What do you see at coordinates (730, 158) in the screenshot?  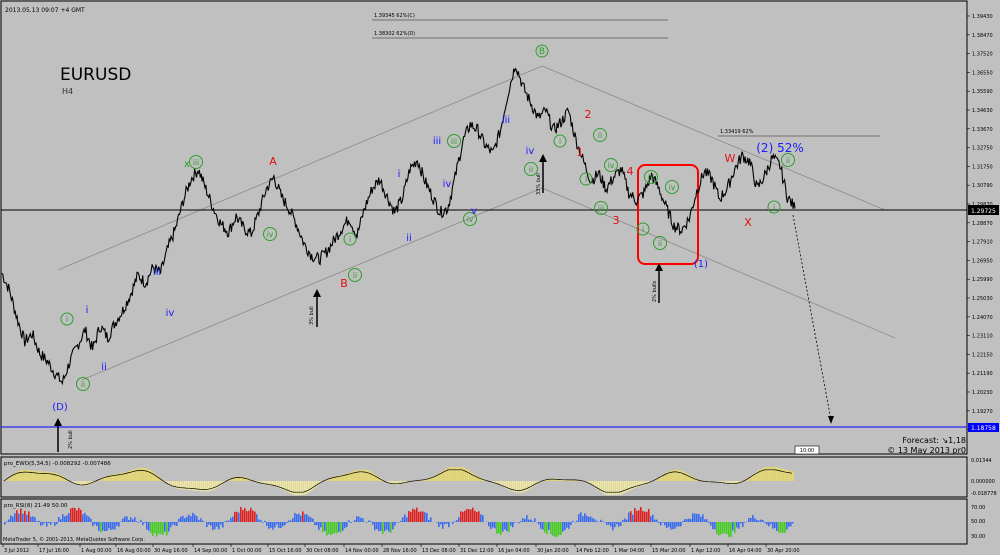 I see `wave-label: W` at bounding box center [730, 158].